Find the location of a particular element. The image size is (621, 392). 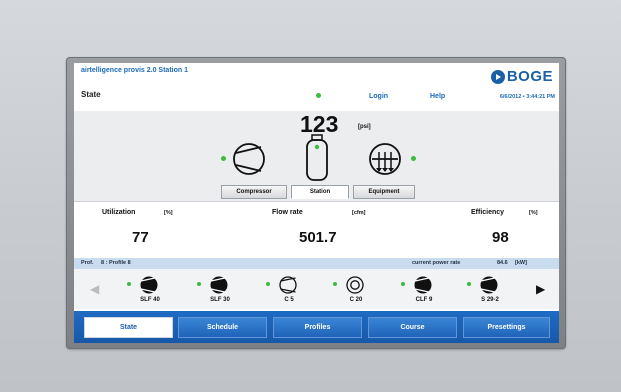

flow-rate-label: Flow rate is located at coordinates (287, 212).